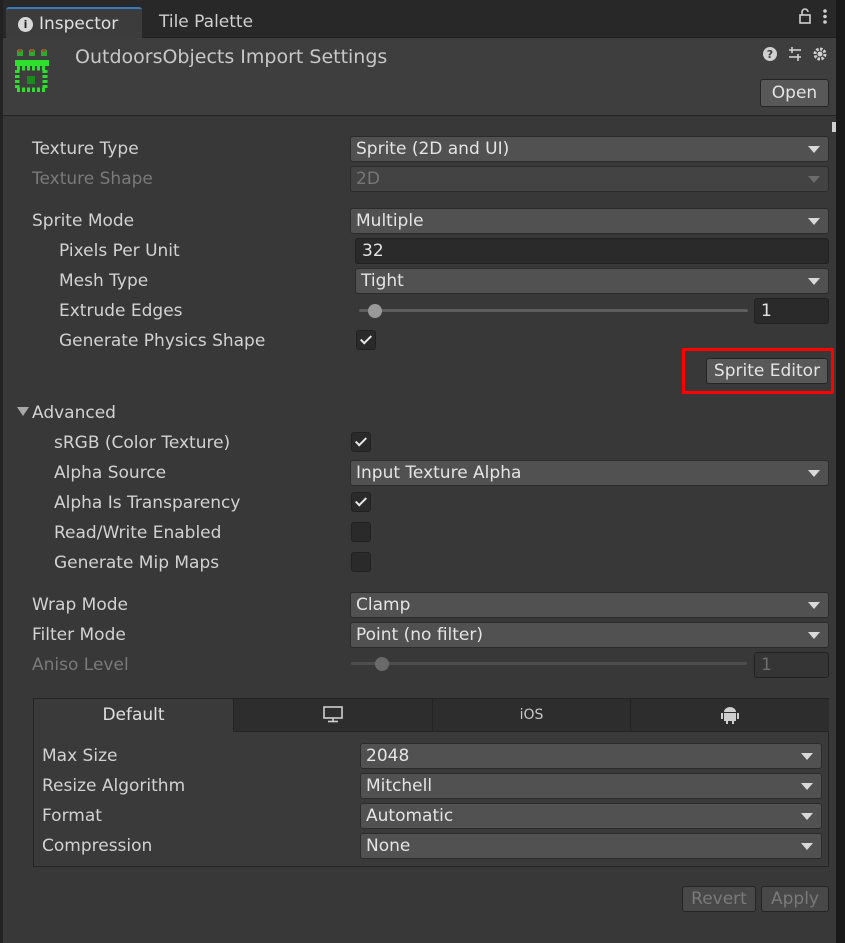 This screenshot has height=943, width=845. Describe the element at coordinates (791, 665) in the screenshot. I see `aniso-level-field: 1` at that location.